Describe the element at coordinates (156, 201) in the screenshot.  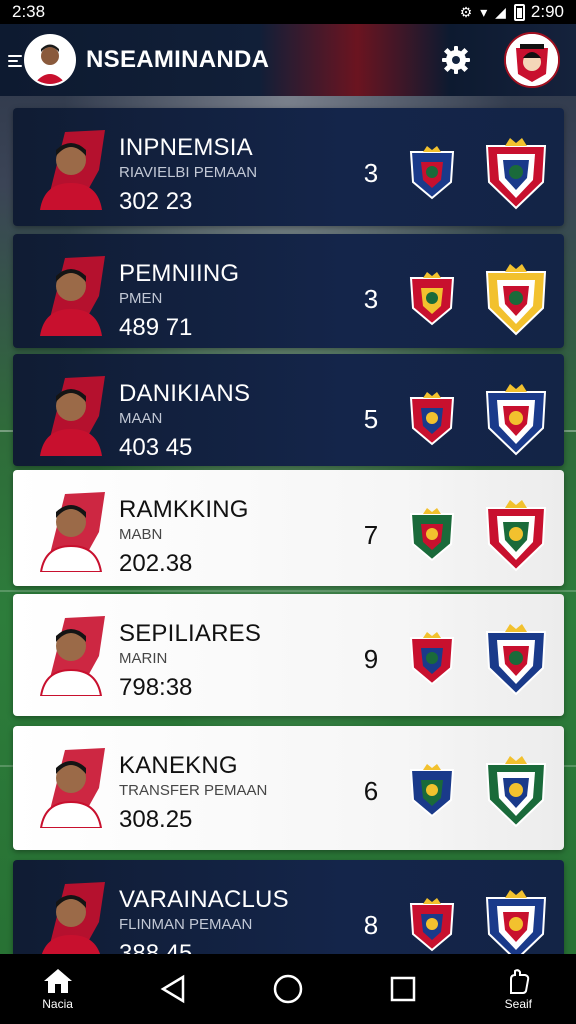
I see `card-value: 302 23` at that location.